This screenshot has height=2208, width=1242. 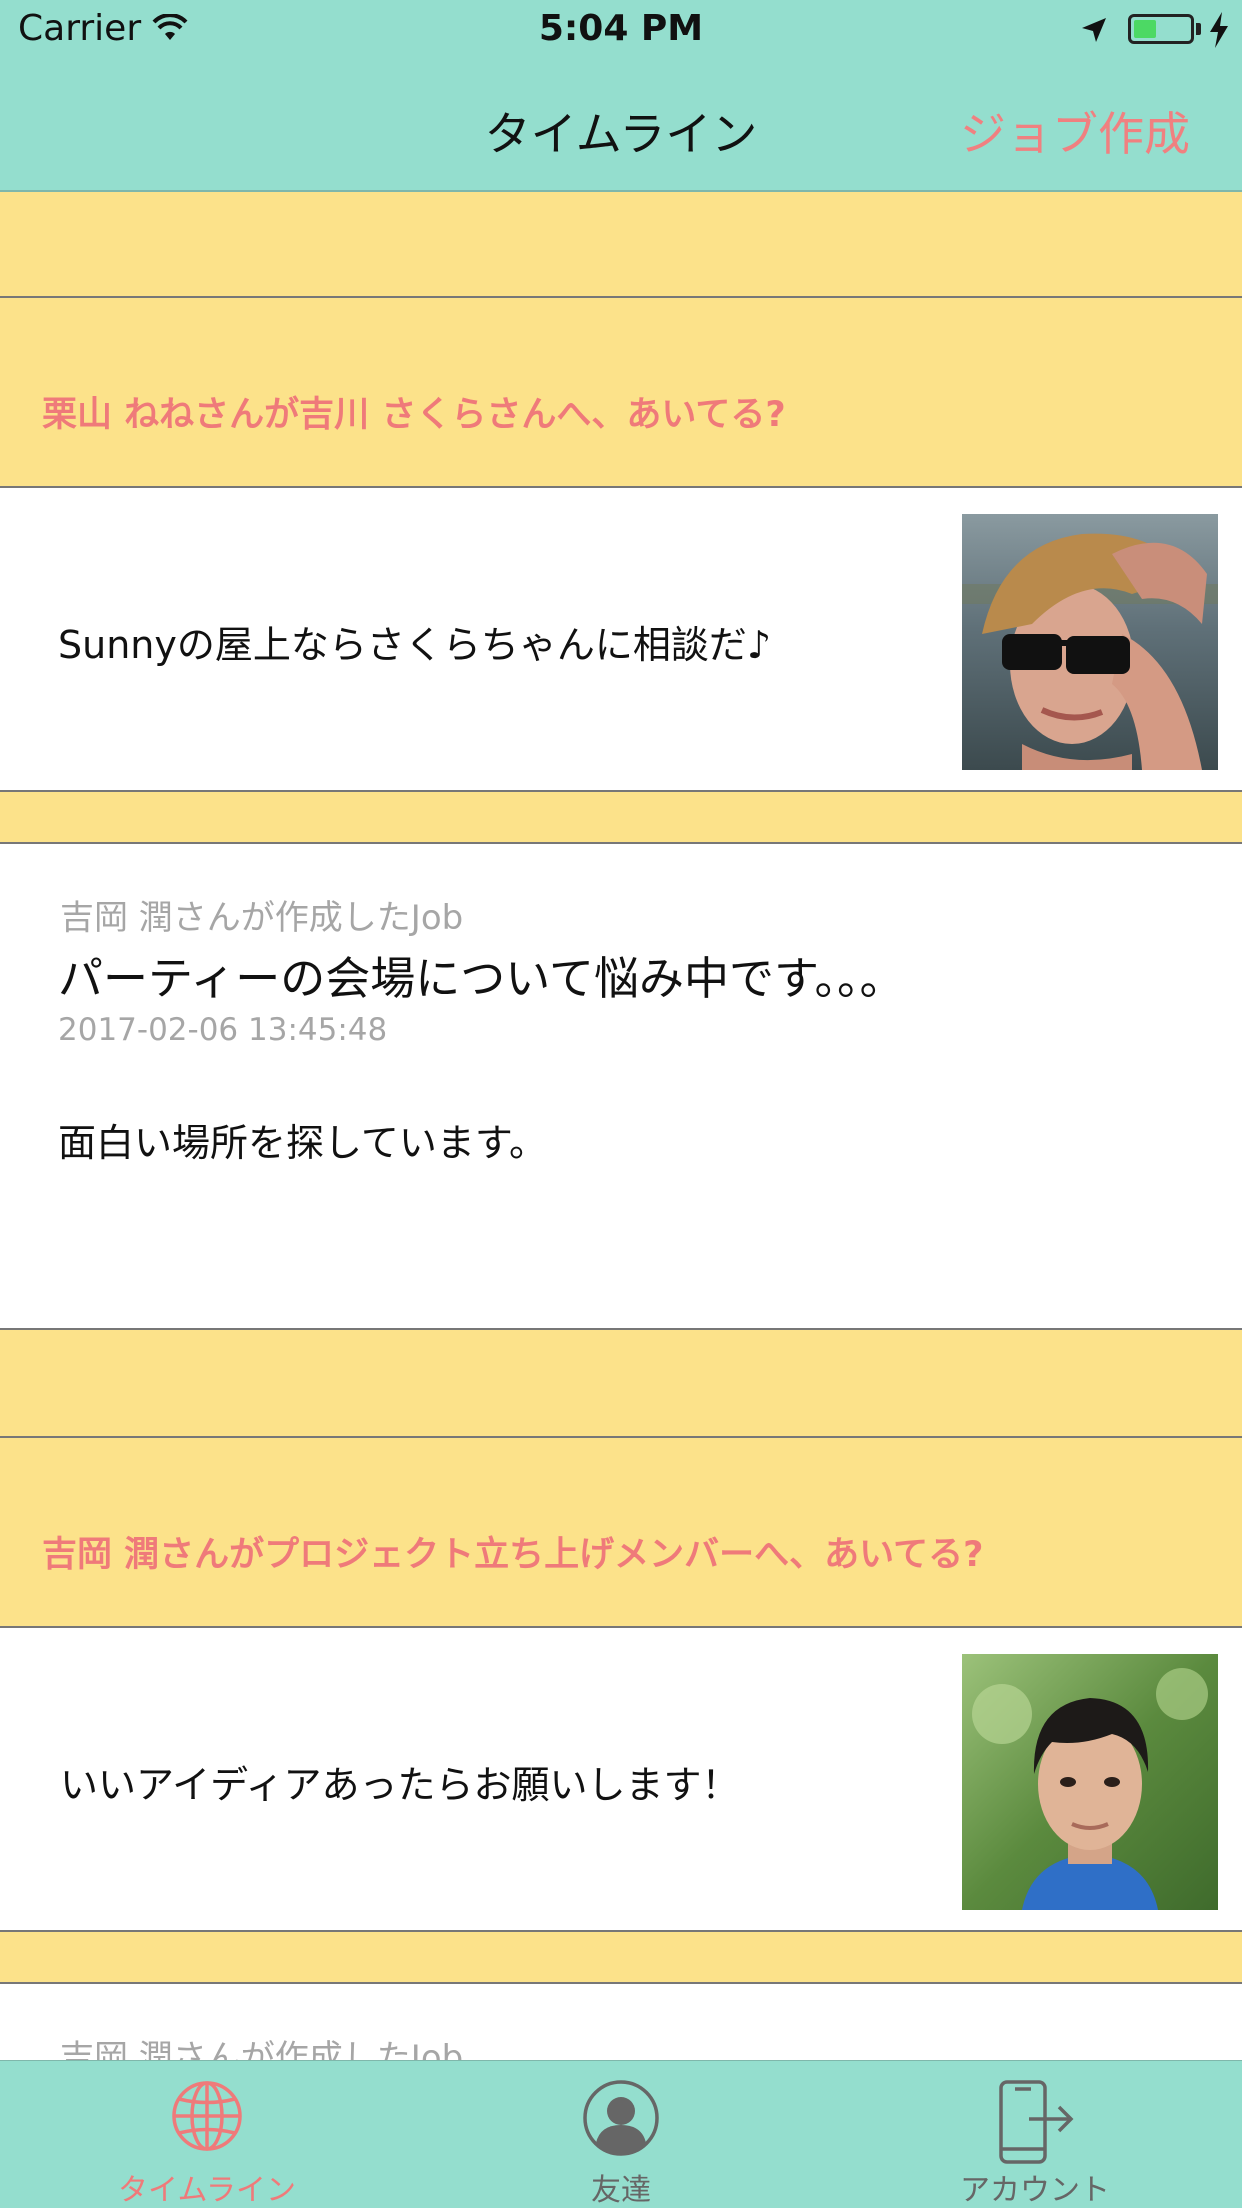 I want to click on job-title: パーティーの会場について悩み中です。。。, so click(x=481, y=978).